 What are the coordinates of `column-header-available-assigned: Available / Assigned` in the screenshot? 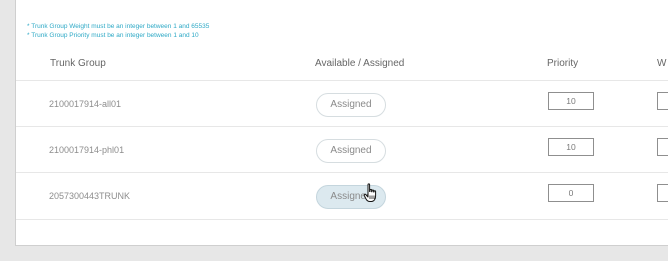 It's located at (360, 63).